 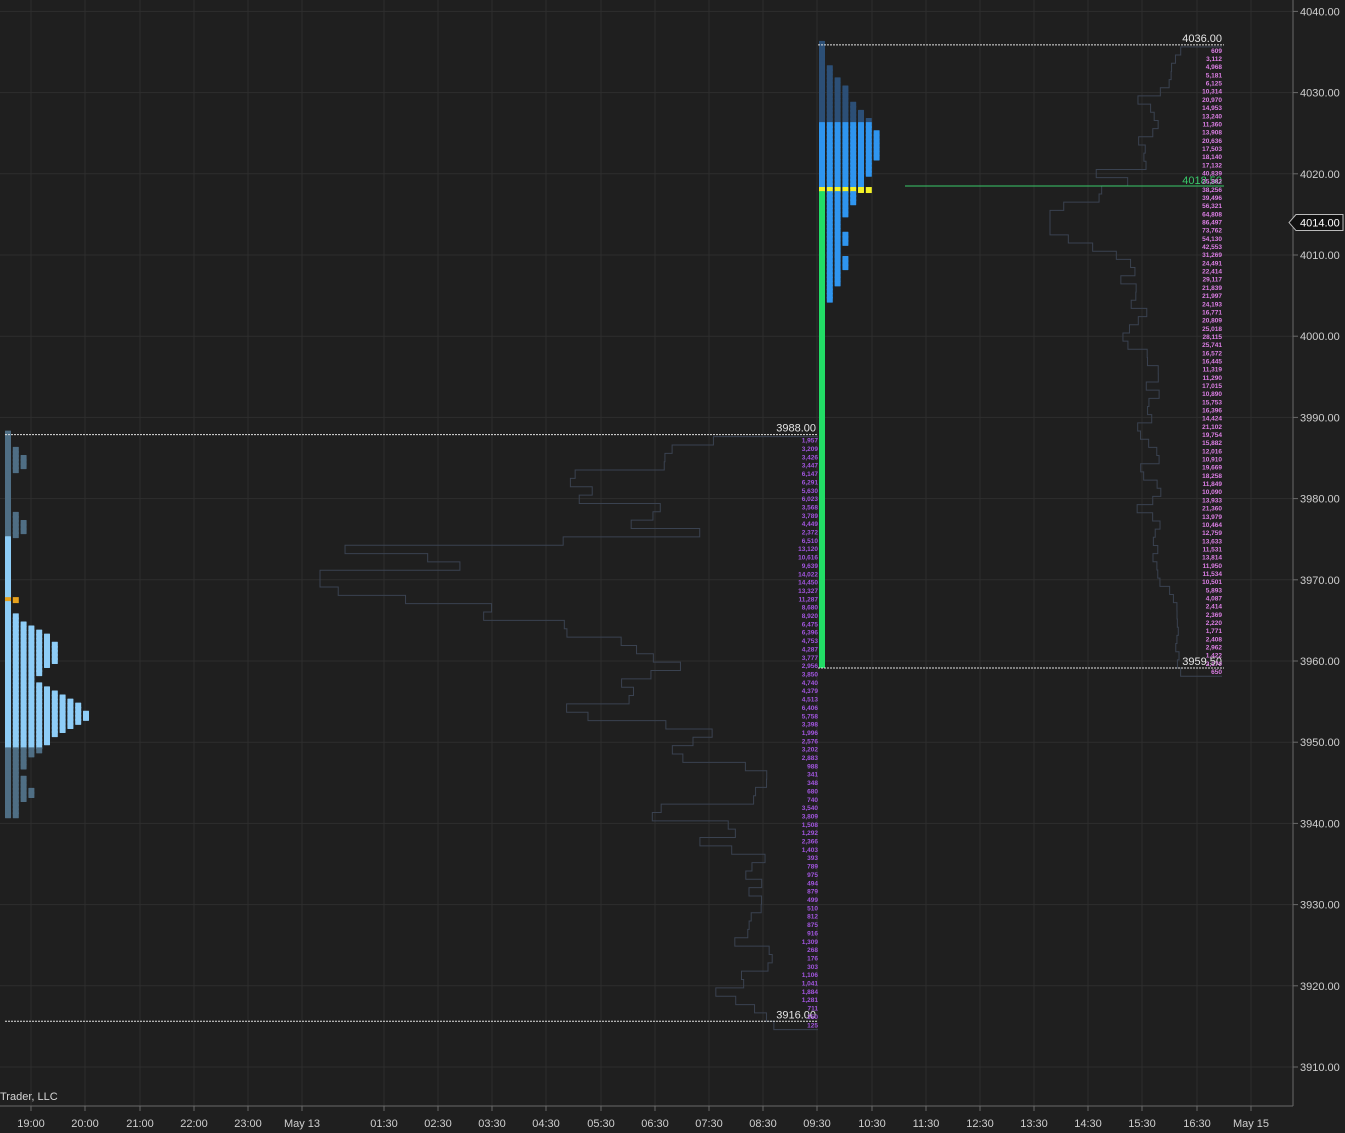 What do you see at coordinates (810, 674) in the screenshot?
I see `overnight-volume-label: 3,850` at bounding box center [810, 674].